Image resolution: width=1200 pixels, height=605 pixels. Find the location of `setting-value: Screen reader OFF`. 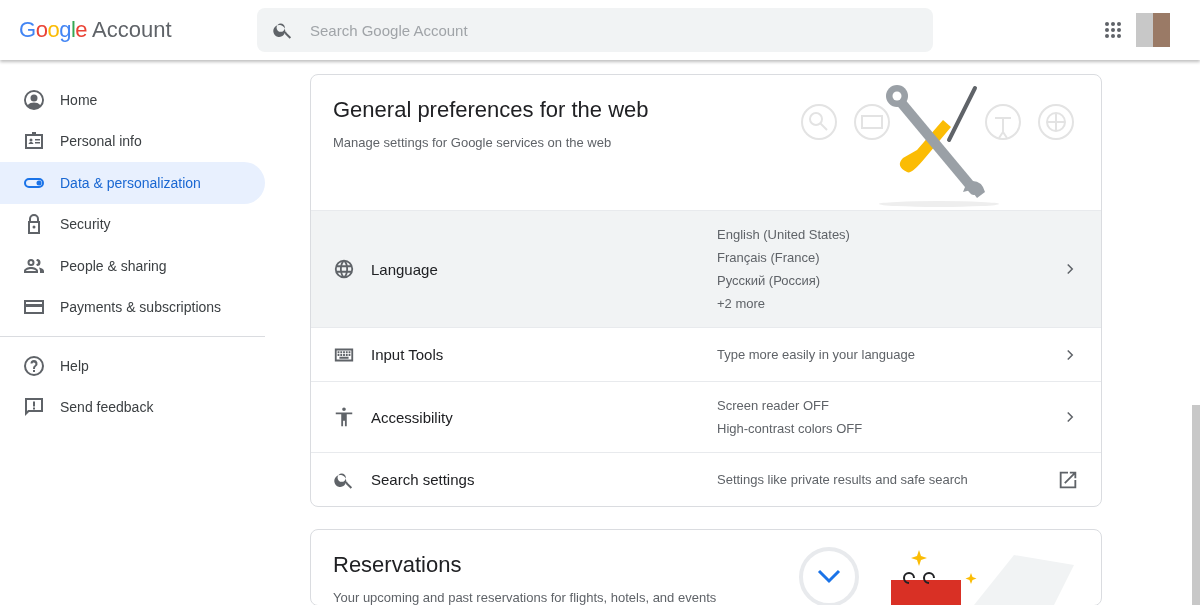

setting-value: Screen reader OFF is located at coordinates (773, 405).